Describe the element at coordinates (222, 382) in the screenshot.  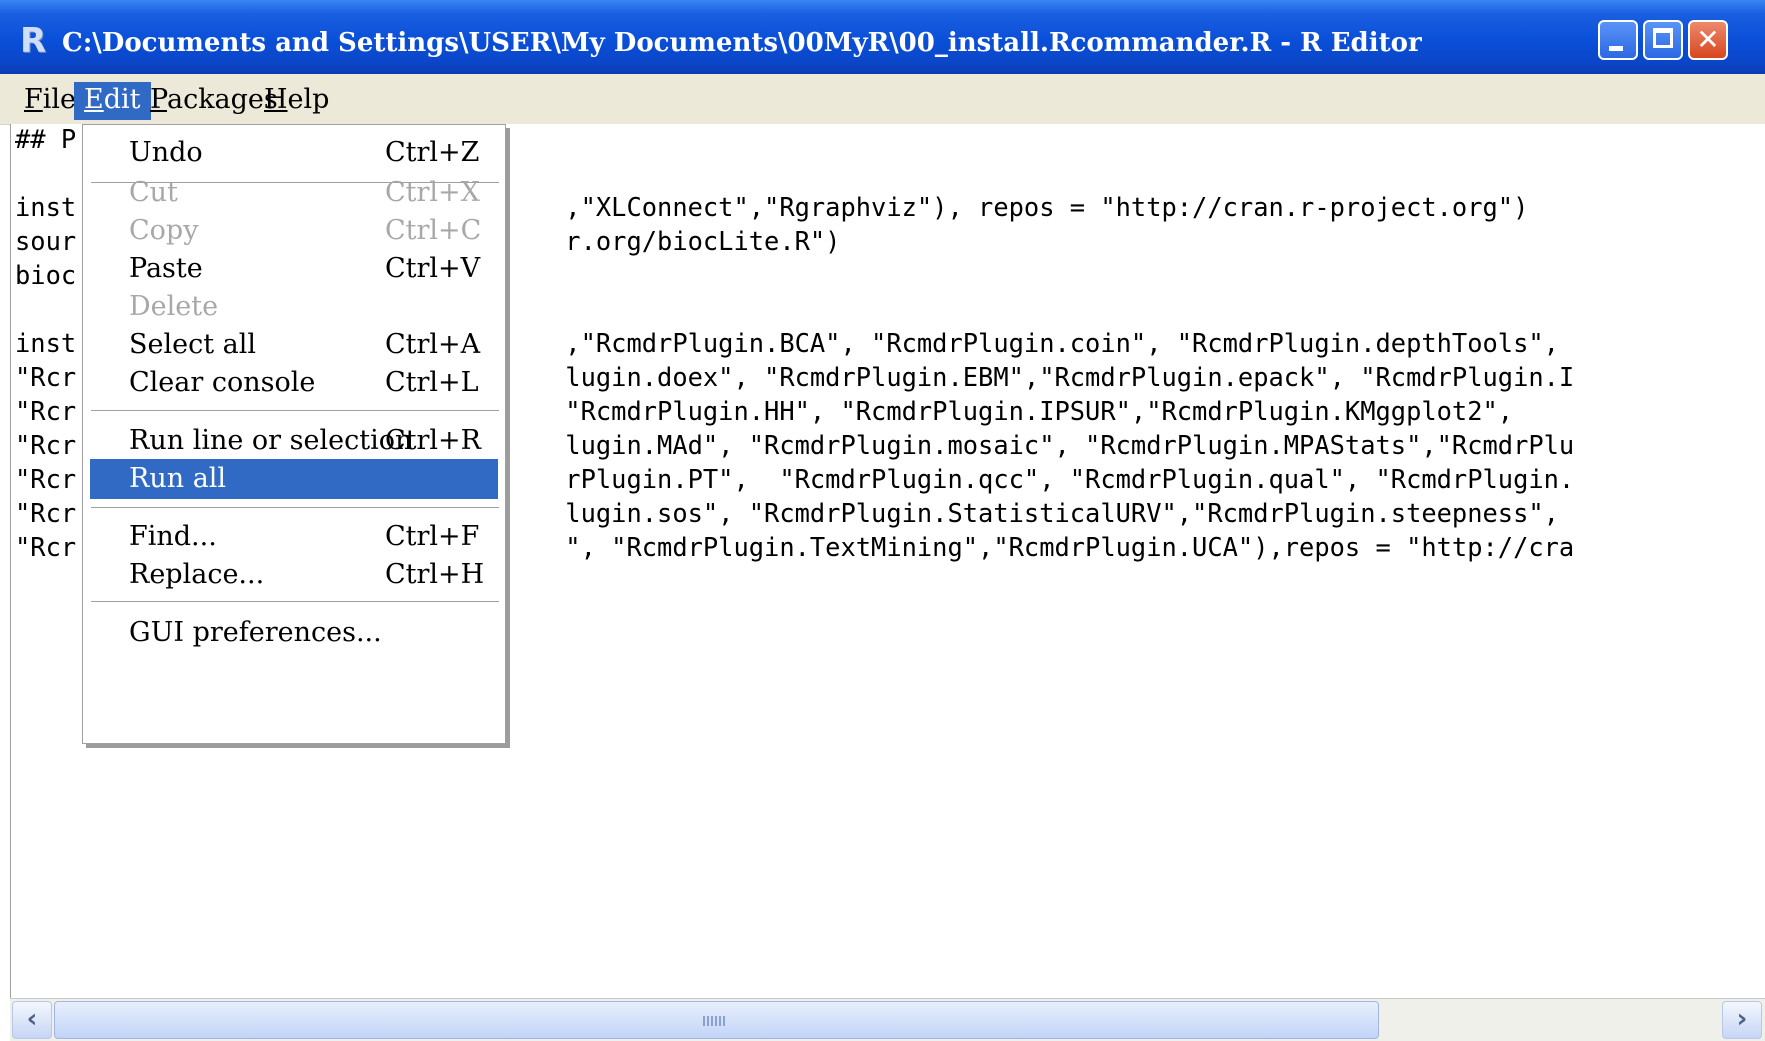
I see `menu-item-label: Clear console` at that location.